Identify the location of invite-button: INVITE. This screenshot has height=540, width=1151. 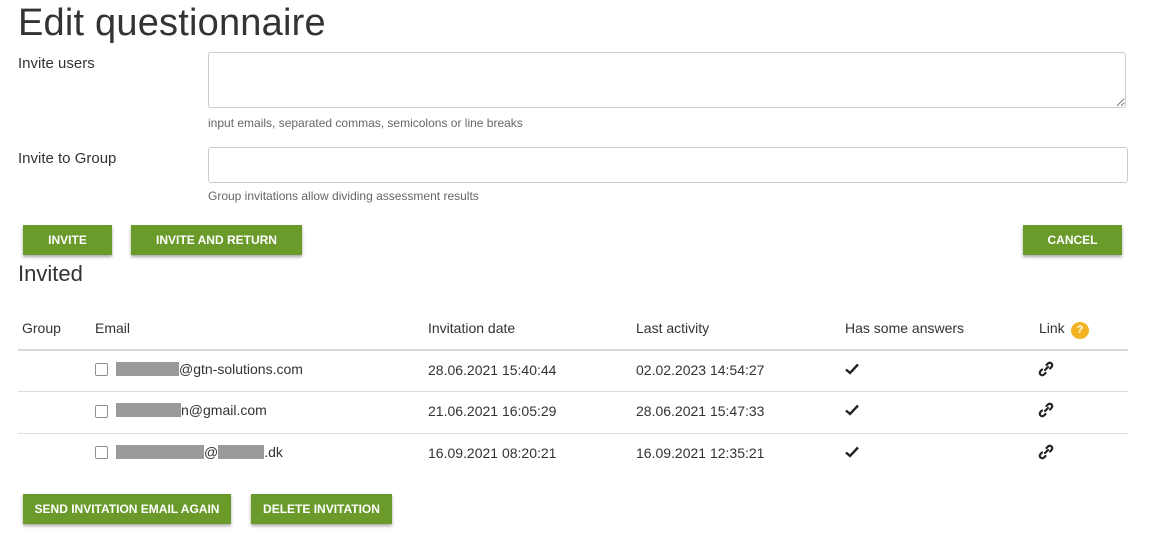
(67, 240).